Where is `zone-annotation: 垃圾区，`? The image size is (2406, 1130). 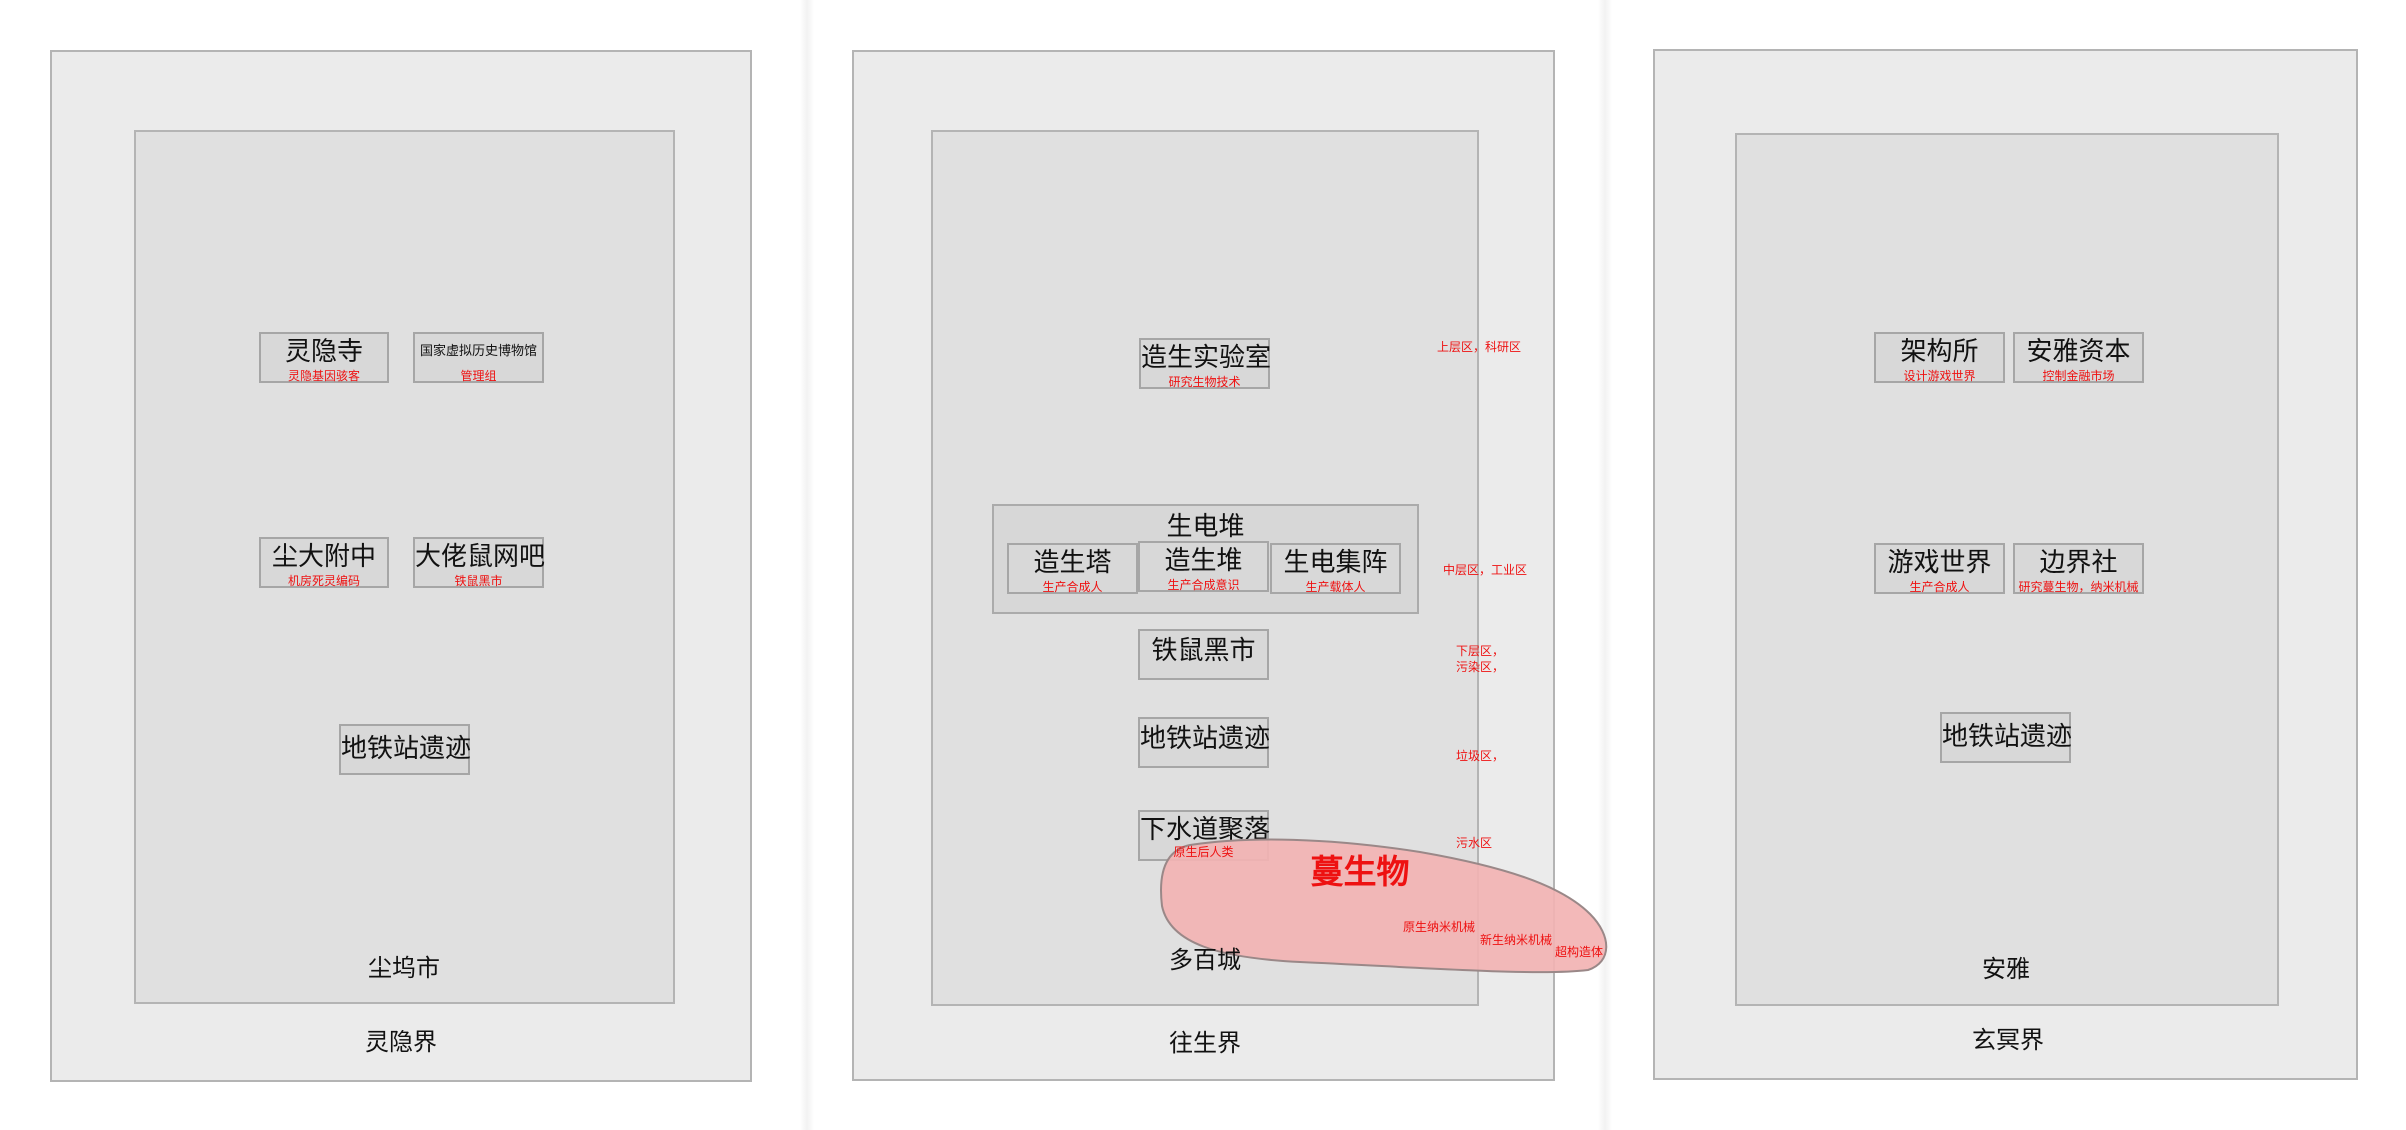
zone-annotation: 垃圾区， is located at coordinates (1480, 756).